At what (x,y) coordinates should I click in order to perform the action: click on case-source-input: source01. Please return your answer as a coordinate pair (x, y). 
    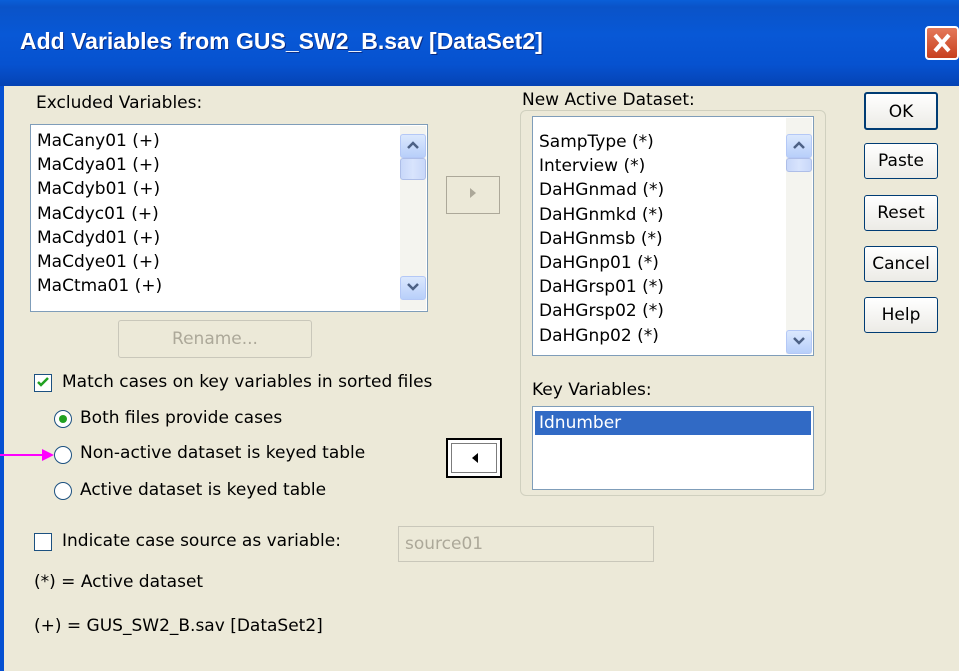
    Looking at the image, I should click on (526, 544).